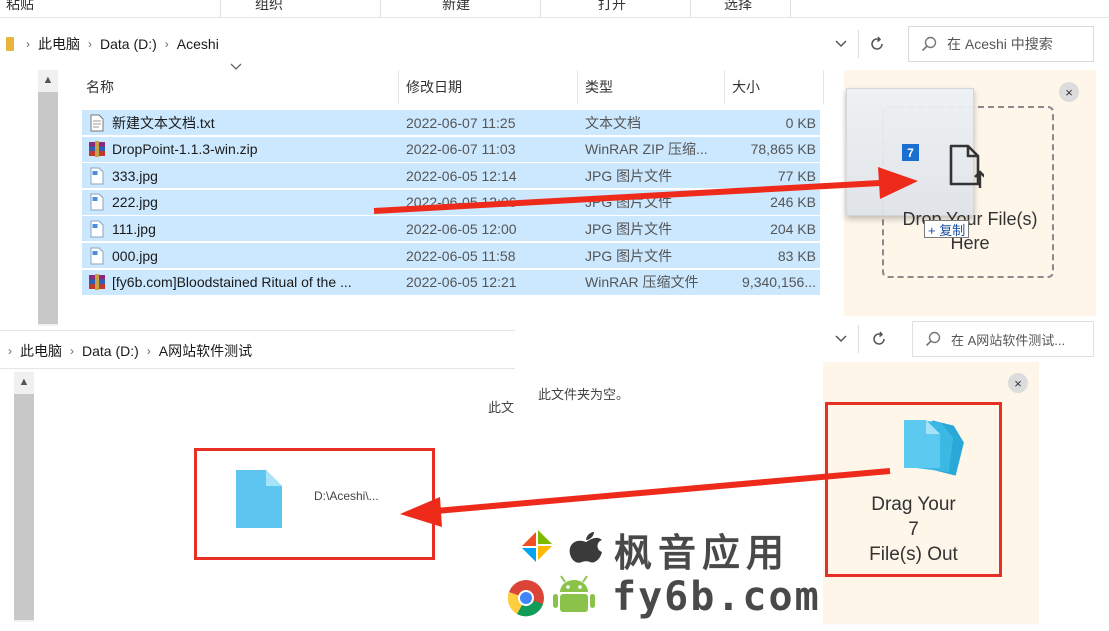 The width and height of the screenshot is (1109, 631). What do you see at coordinates (716, 597) in the screenshot?
I see `watermark-url: fy6b.com` at bounding box center [716, 597].